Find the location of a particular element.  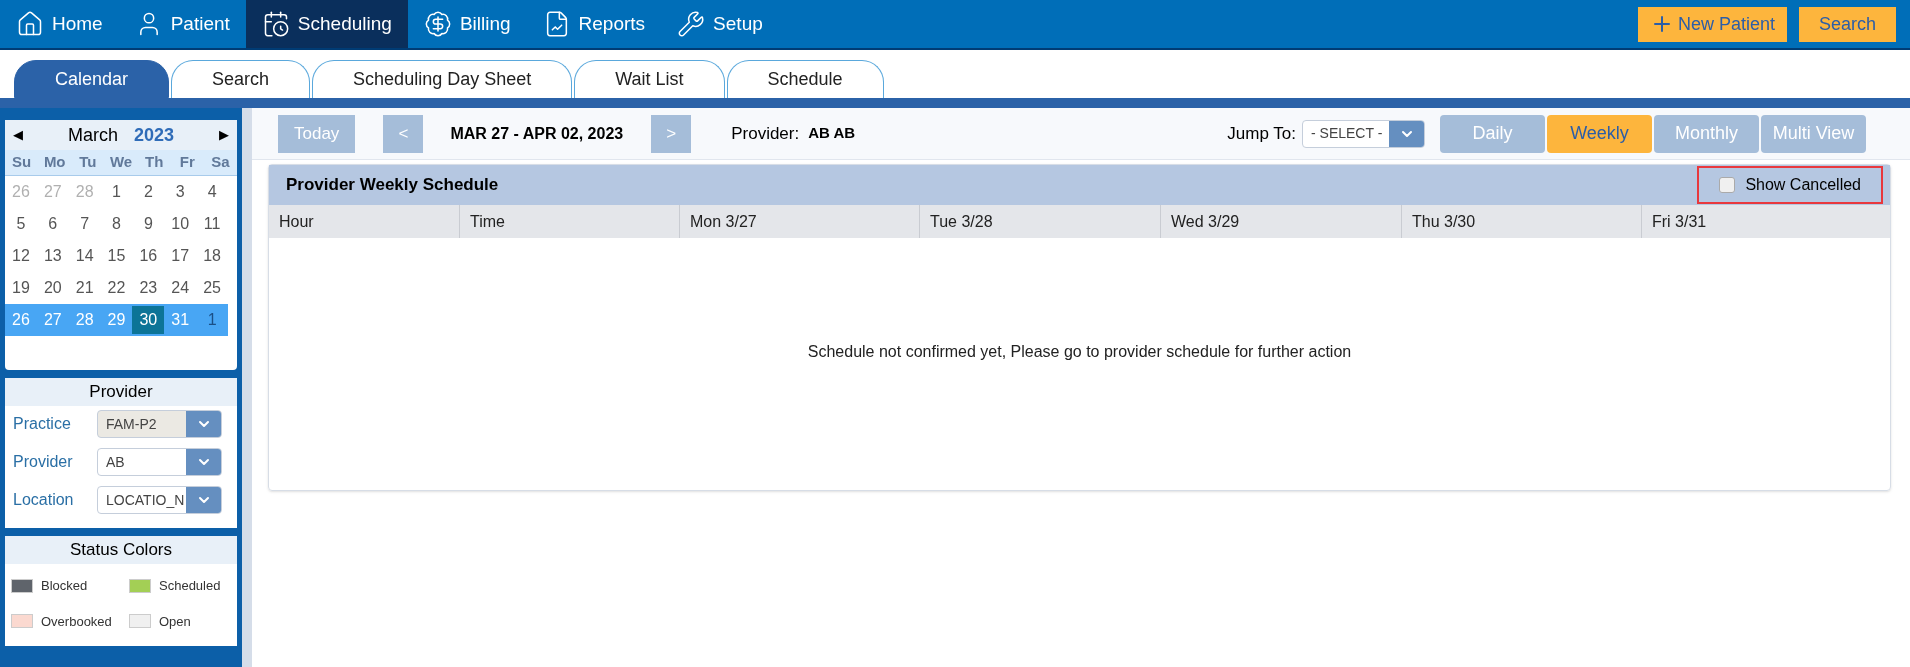

new-patient-button: New Patient is located at coordinates (1712, 24).